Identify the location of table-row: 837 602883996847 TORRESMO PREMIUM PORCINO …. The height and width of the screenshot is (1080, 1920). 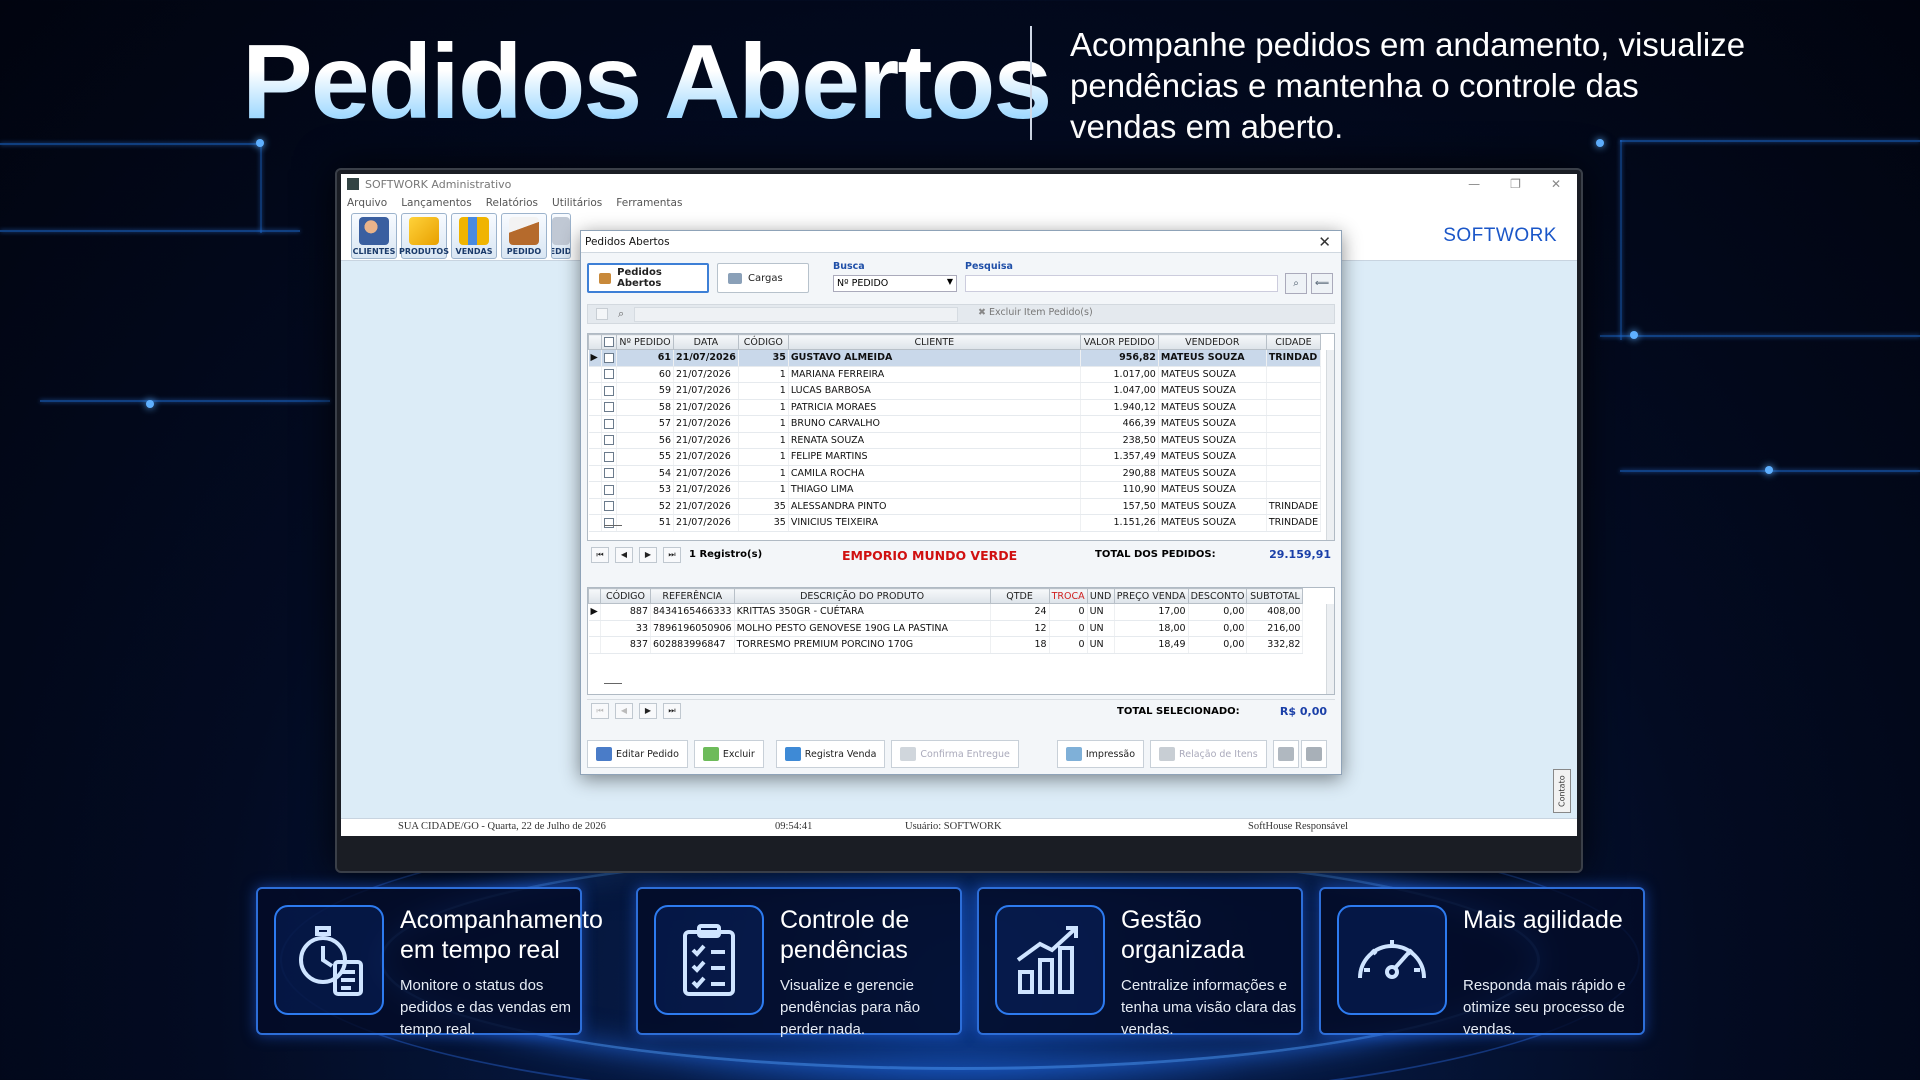
(946, 645).